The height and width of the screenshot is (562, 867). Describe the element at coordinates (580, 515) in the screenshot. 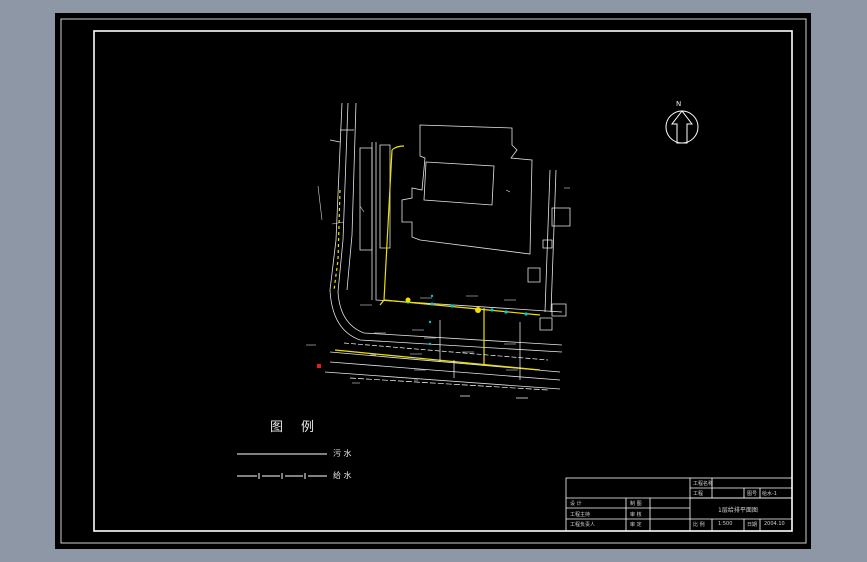

I see `tb-row-left: 工程主持` at that location.